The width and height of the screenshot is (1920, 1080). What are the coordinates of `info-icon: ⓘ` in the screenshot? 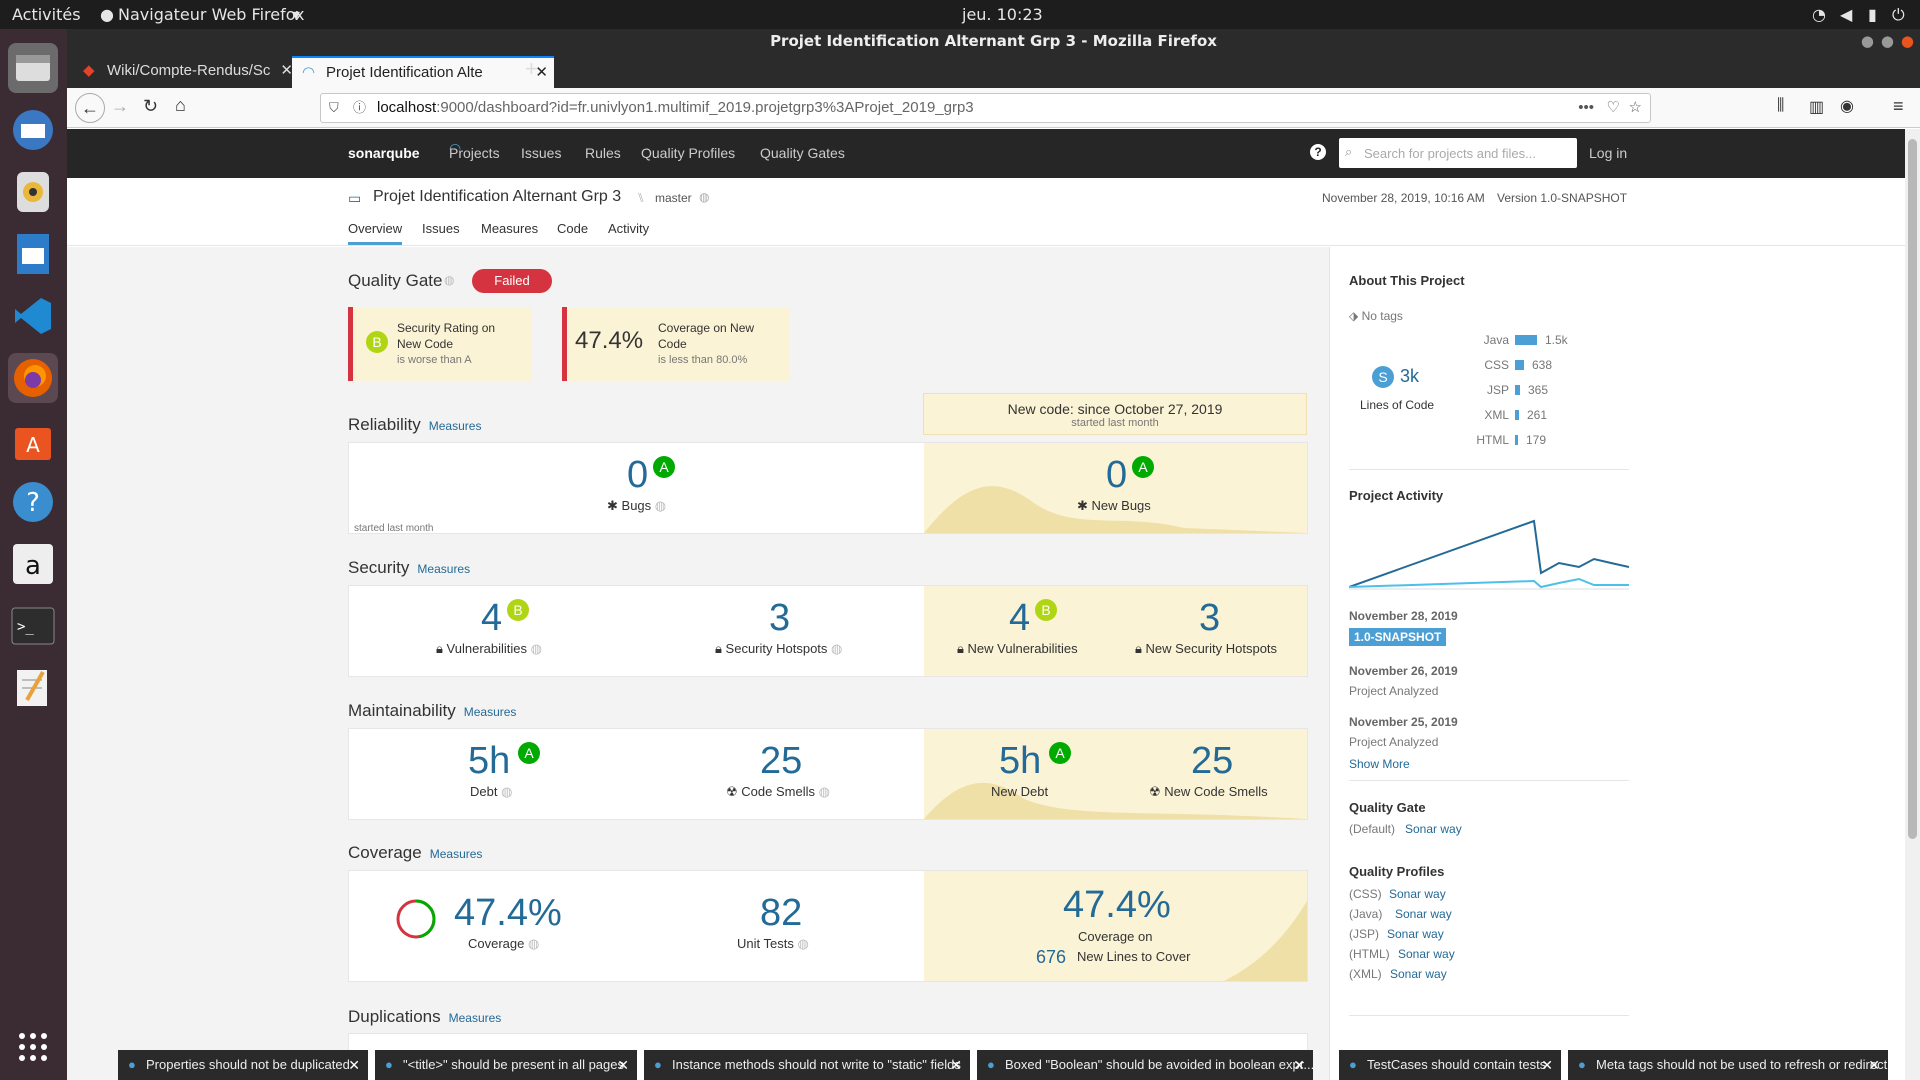 It's located at (359, 108).